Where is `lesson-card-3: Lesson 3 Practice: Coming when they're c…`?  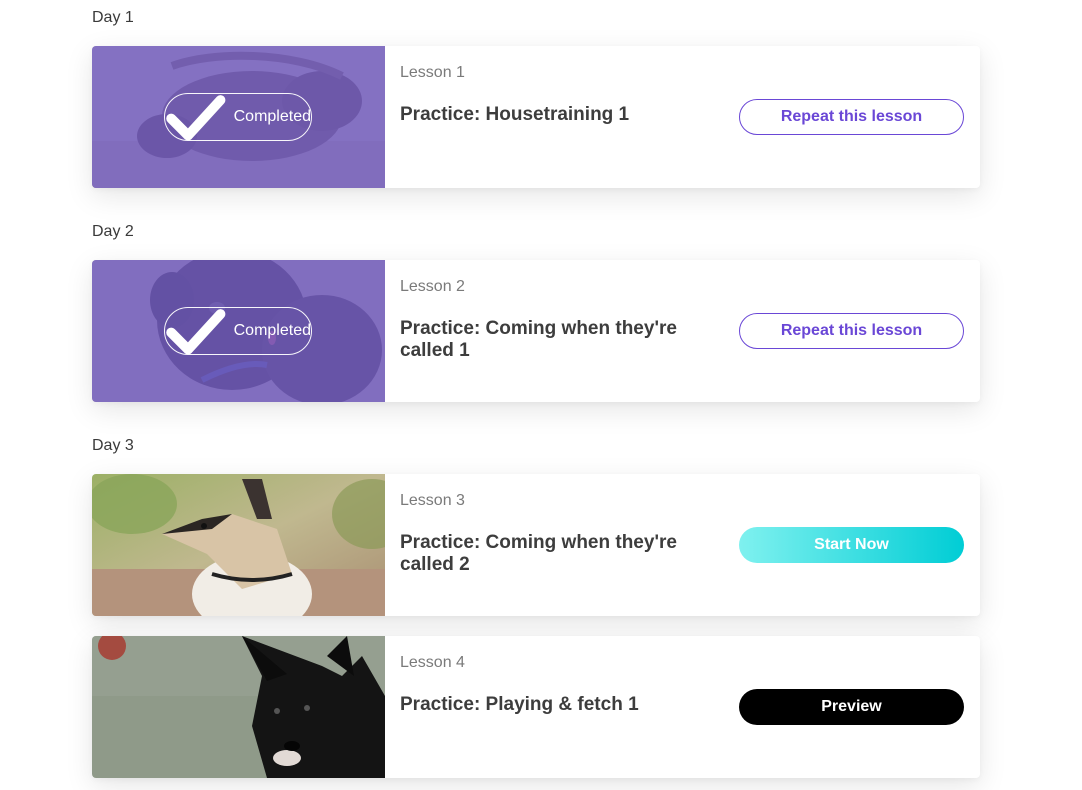 lesson-card-3: Lesson 3 Practice: Coming when they're c… is located at coordinates (536, 545).